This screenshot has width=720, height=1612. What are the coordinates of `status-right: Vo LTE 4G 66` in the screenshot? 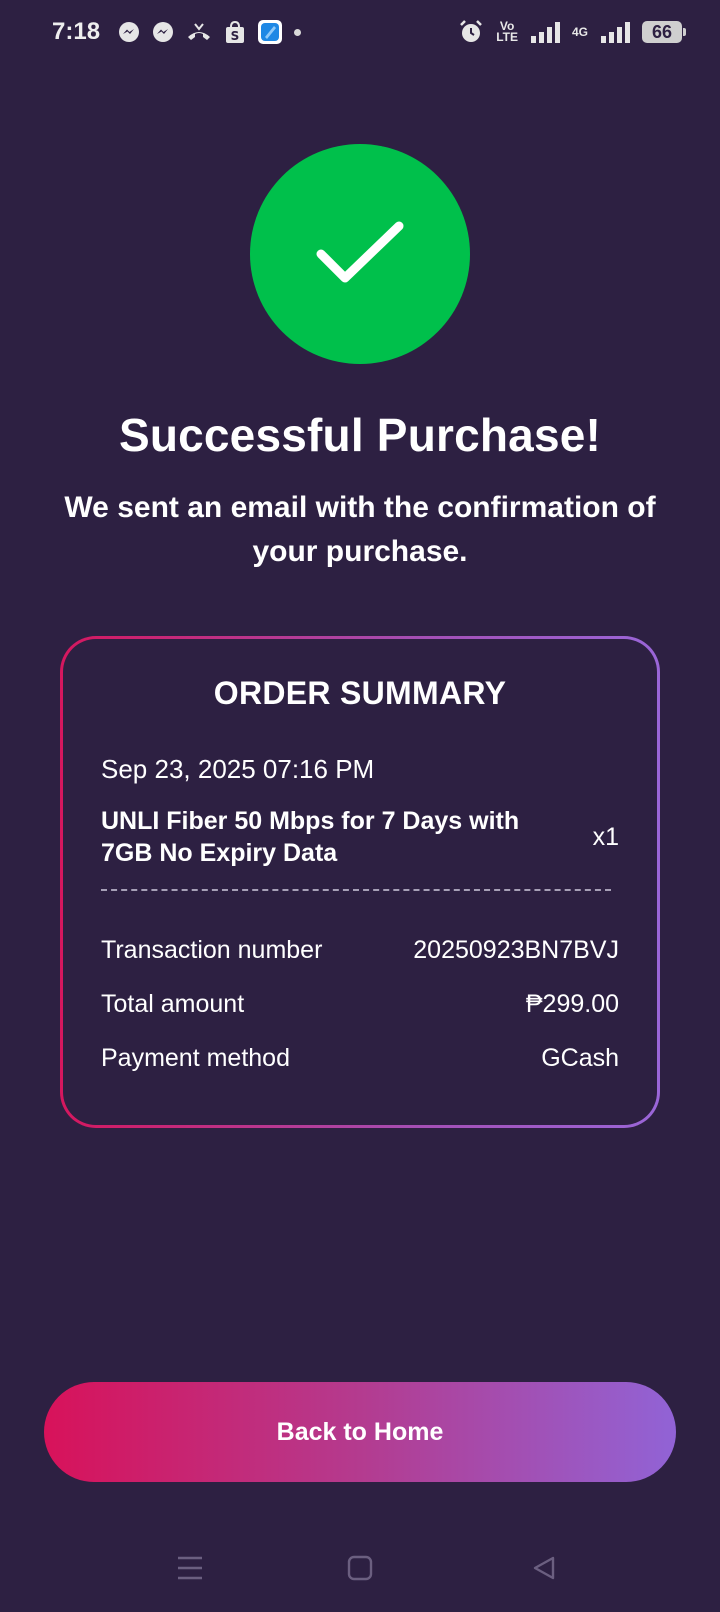 It's located at (572, 32).